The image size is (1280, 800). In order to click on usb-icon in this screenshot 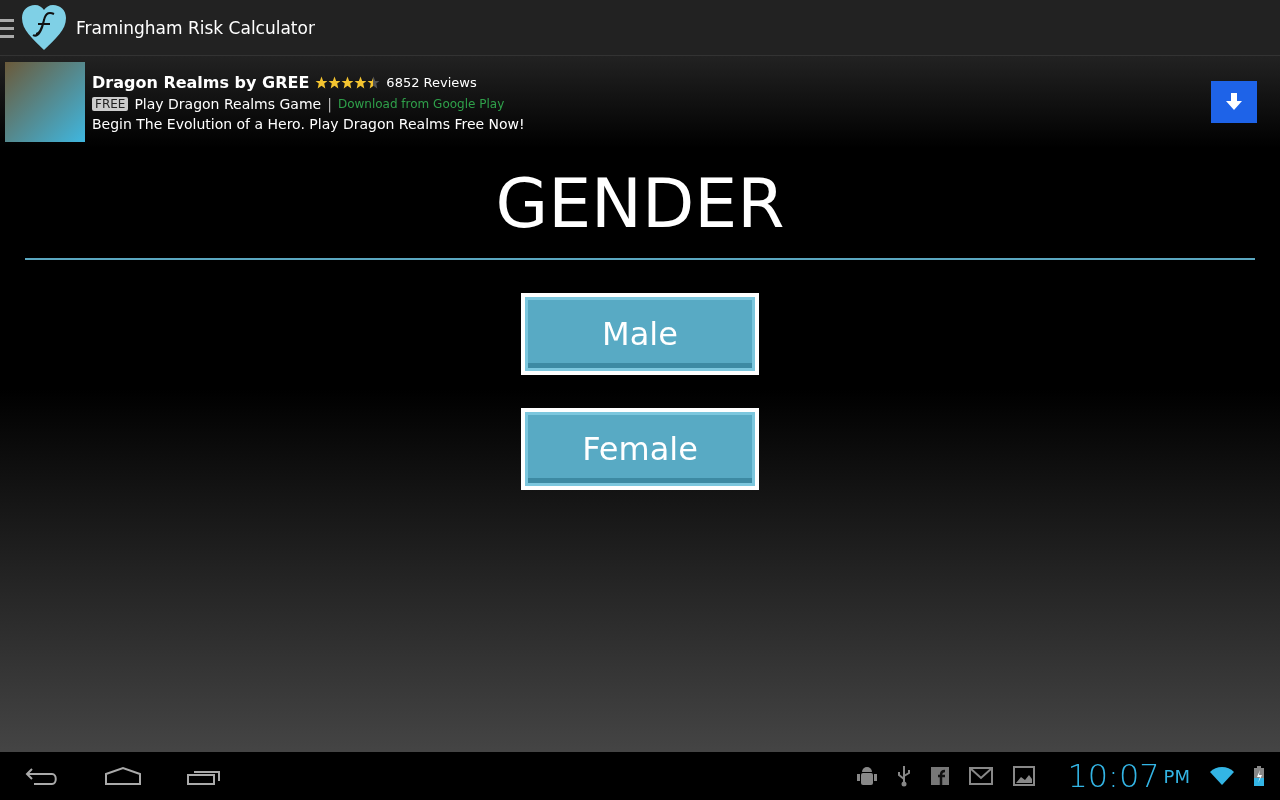, I will do `click(904, 776)`.